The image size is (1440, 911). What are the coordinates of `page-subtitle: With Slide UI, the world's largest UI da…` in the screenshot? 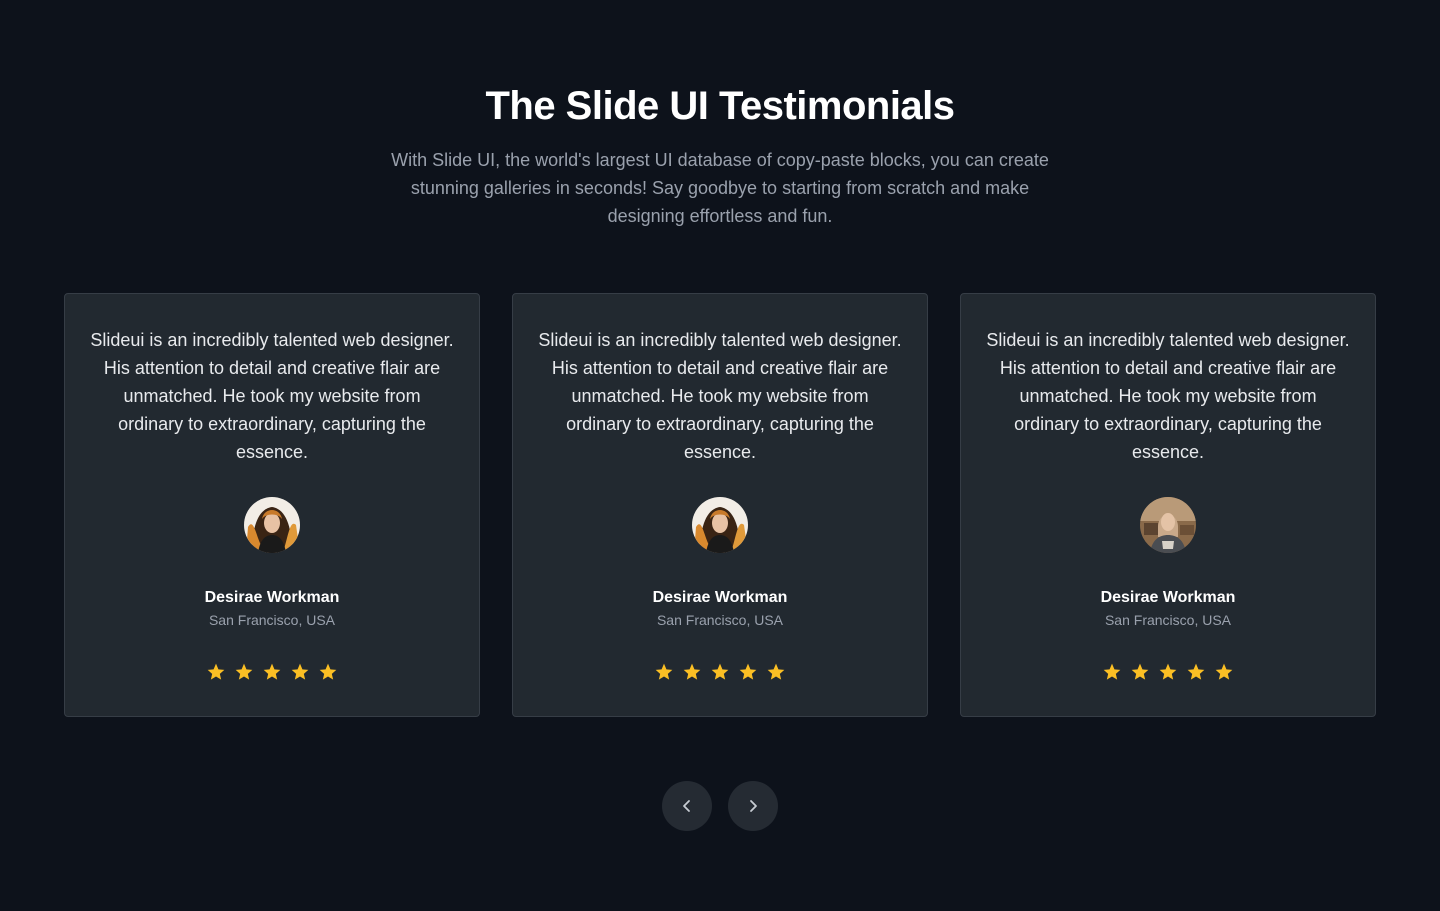 It's located at (720, 188).